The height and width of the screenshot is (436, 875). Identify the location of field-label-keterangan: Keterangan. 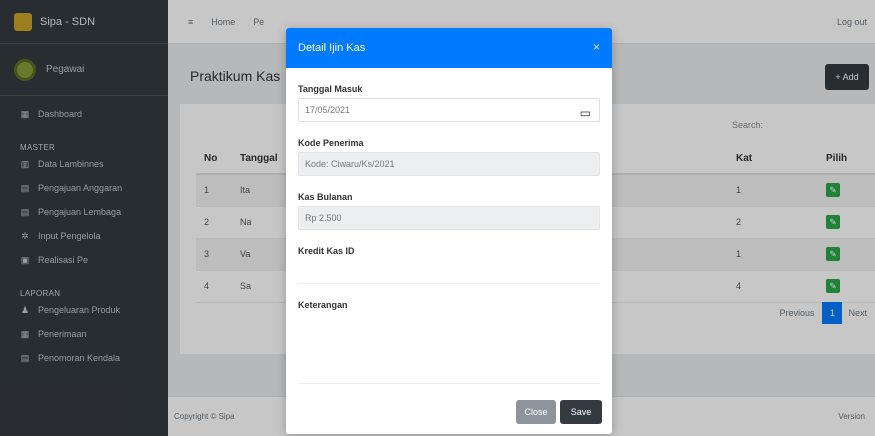
(323, 305).